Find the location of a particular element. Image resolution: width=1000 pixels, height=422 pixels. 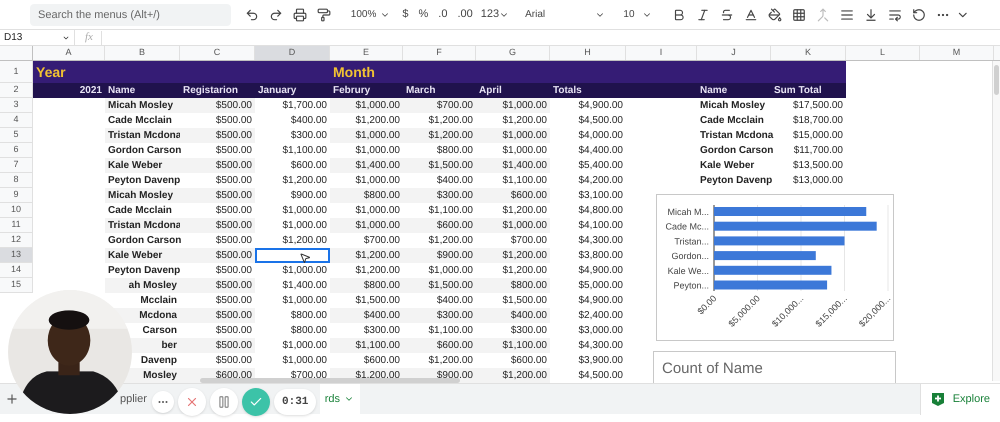

row-header: 3 is located at coordinates (16, 105).